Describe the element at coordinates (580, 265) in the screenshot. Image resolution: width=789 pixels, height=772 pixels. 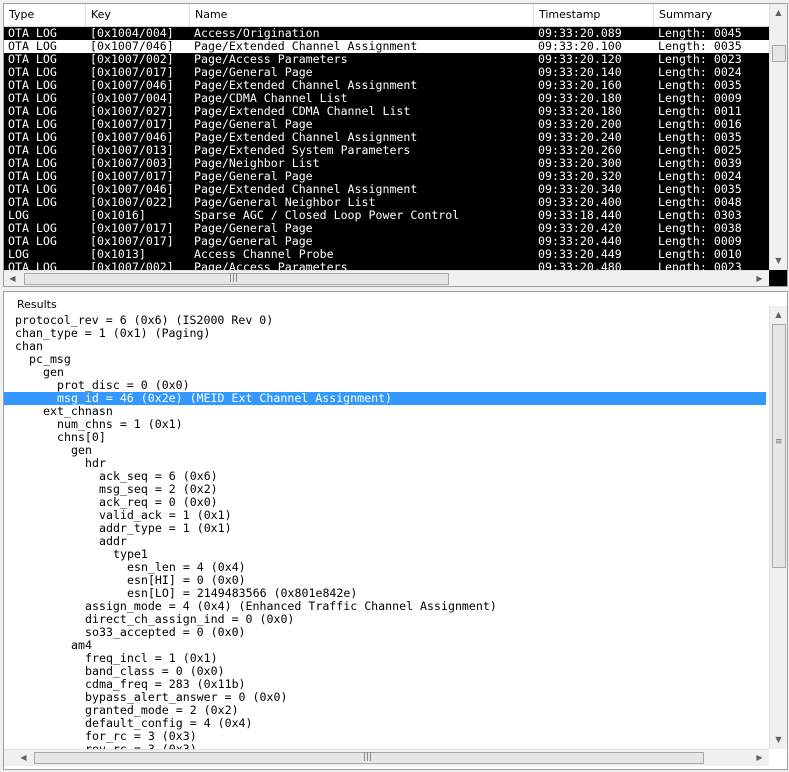
I see `log-cell-timestamp: 09:33:20.480` at that location.